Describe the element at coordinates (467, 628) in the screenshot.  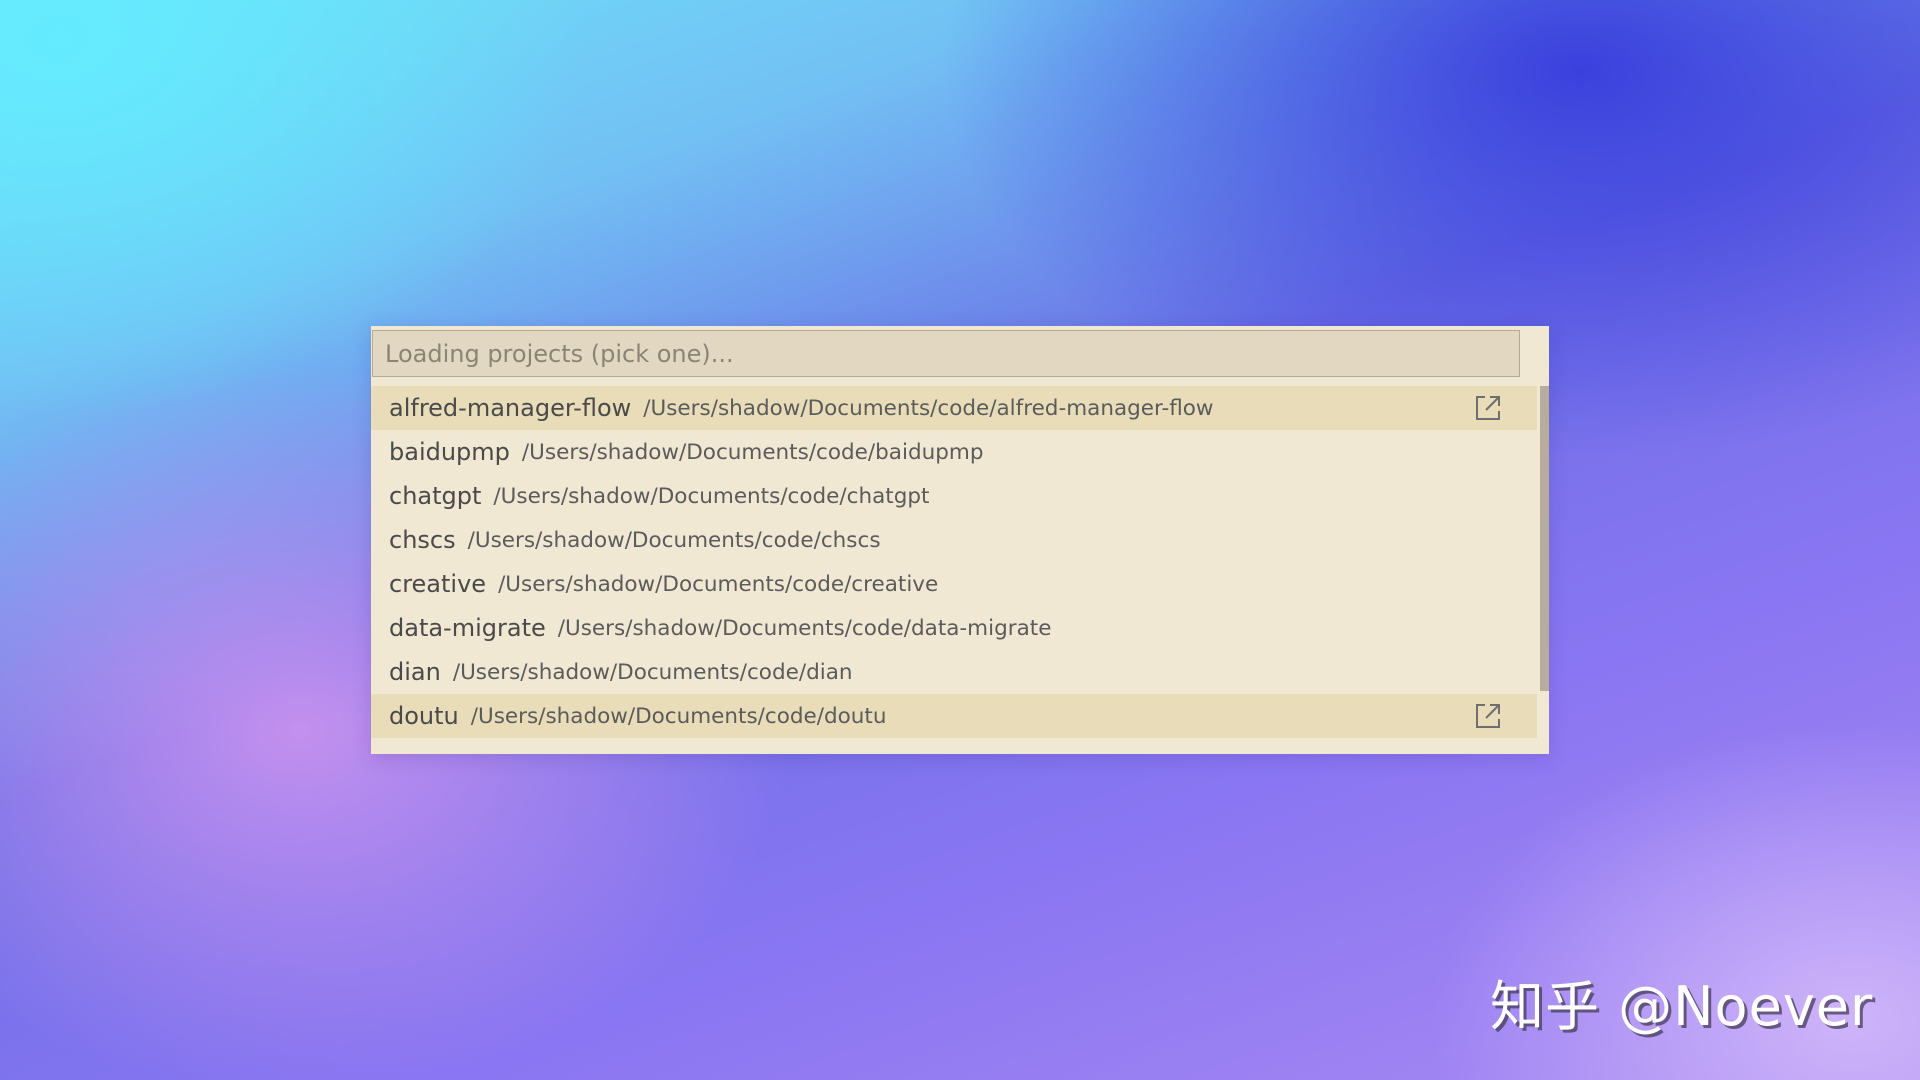
I see `project-name: data-migrate` at that location.